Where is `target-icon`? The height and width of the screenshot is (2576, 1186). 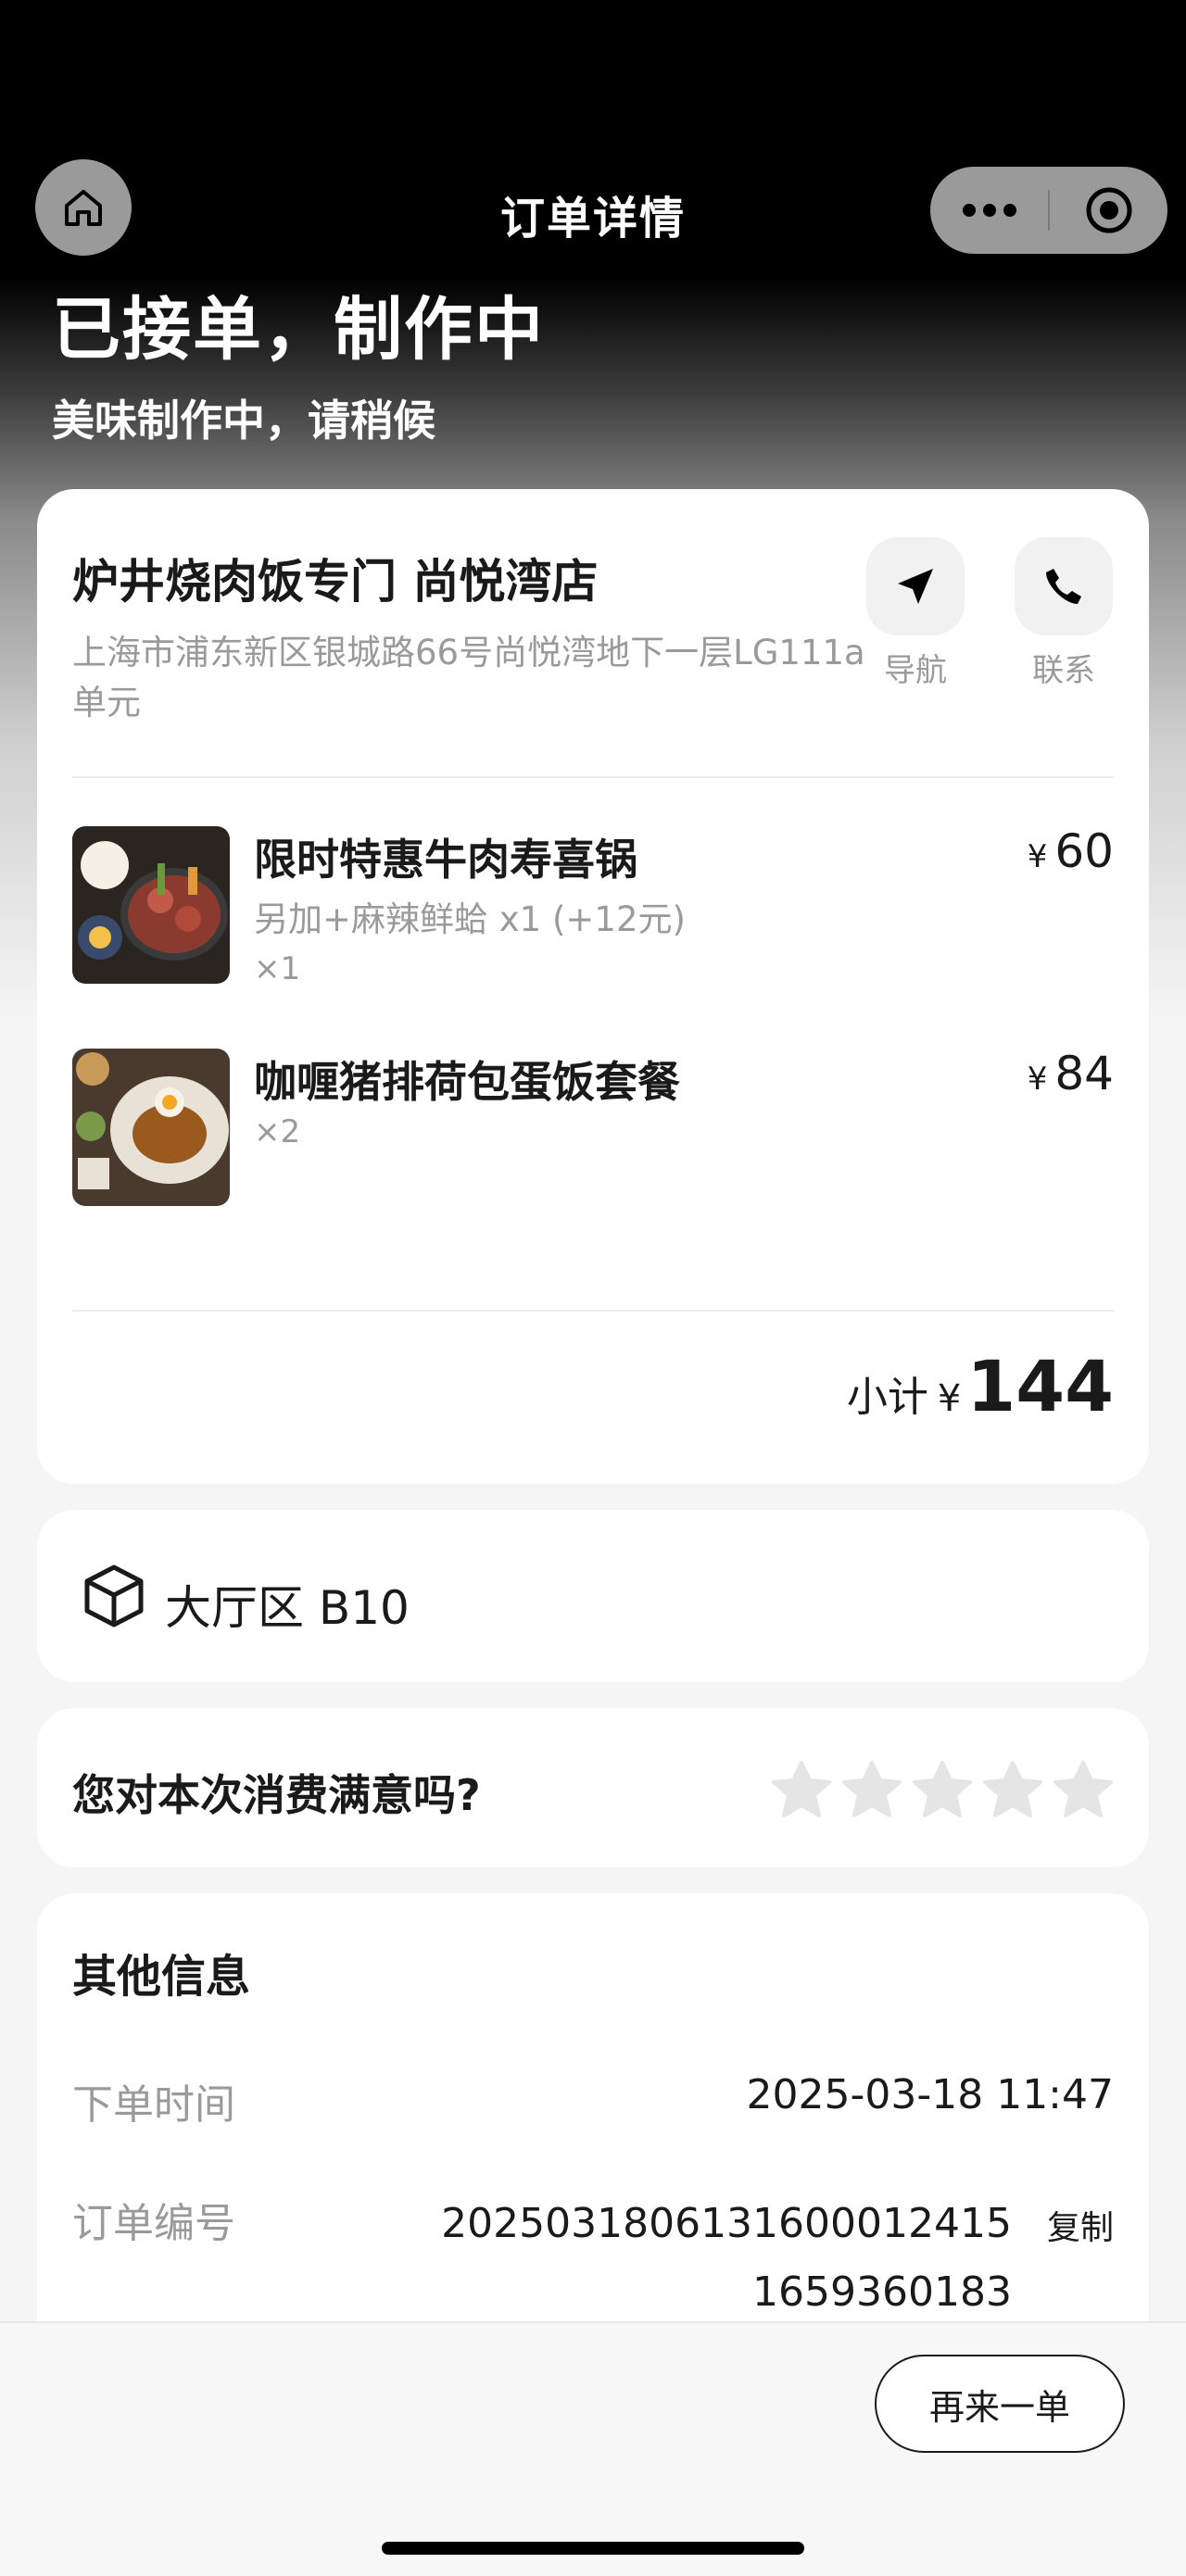 target-icon is located at coordinates (1108, 210).